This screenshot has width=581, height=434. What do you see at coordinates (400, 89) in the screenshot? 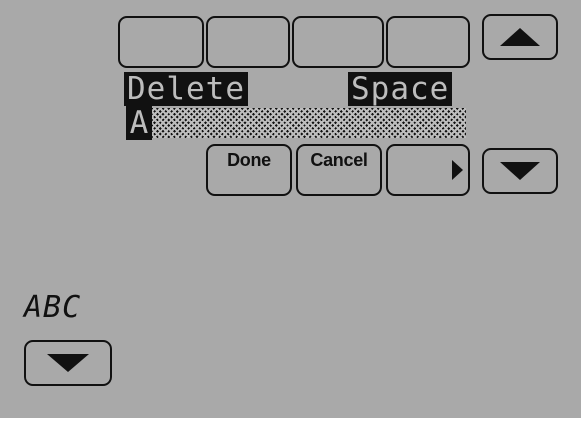
I see `space-button: Space` at bounding box center [400, 89].